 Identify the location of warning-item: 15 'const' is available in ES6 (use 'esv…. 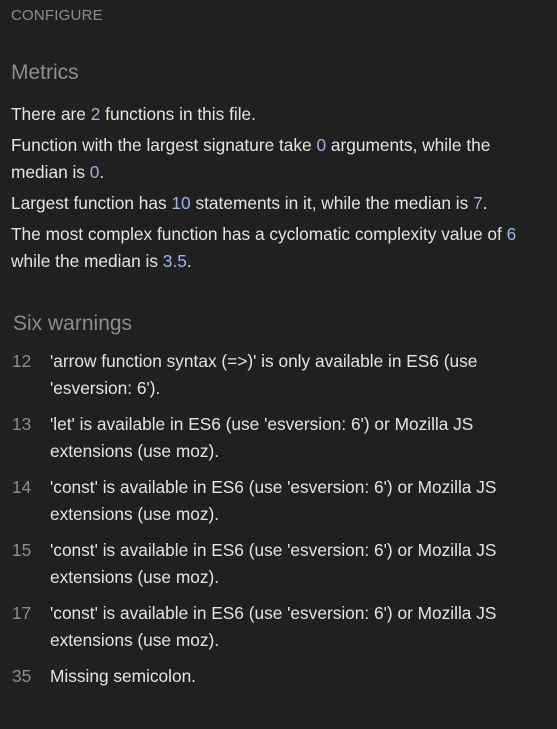
(277, 564).